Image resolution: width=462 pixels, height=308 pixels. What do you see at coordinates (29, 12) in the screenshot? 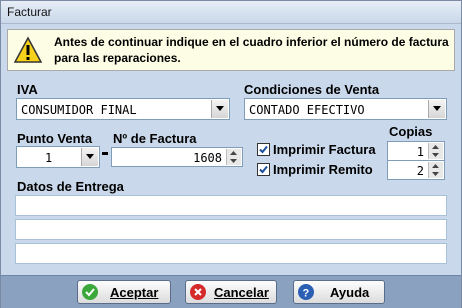
I see `window-title: Facturar` at bounding box center [29, 12].